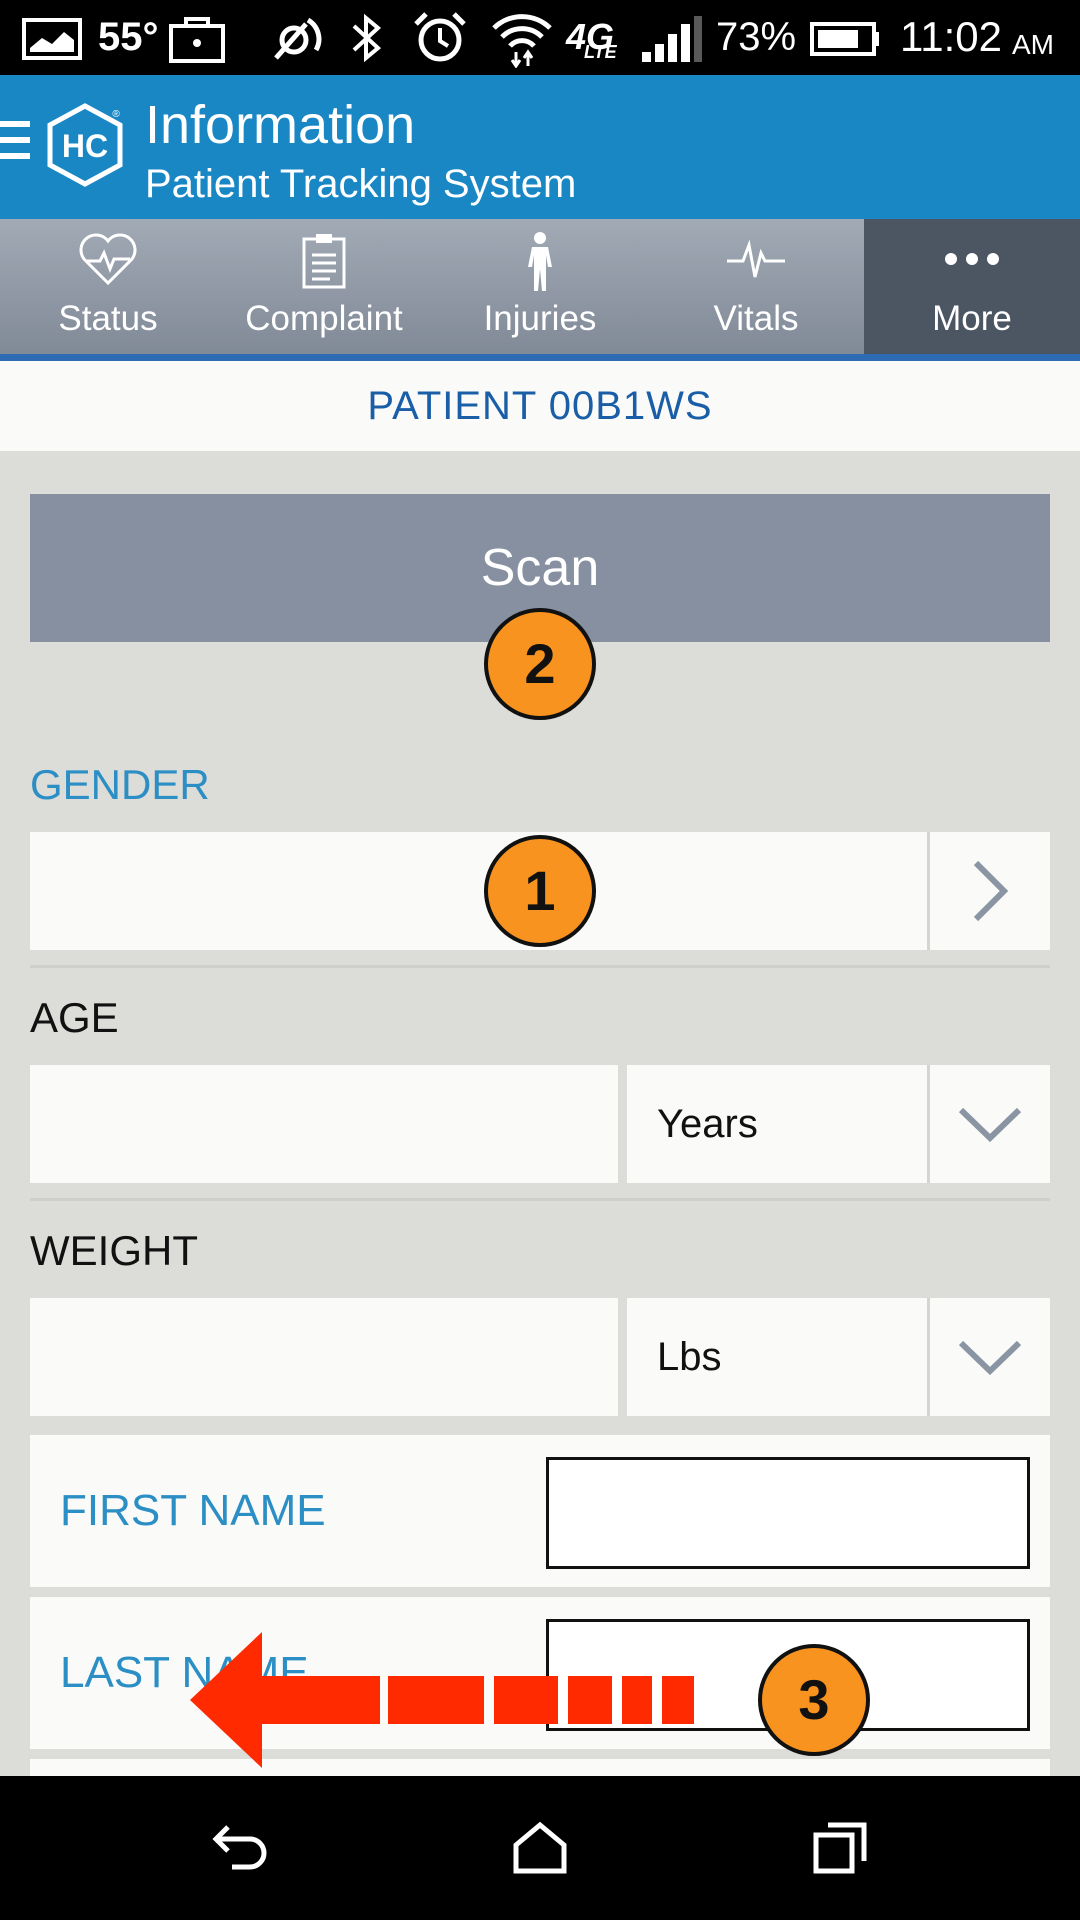  I want to click on pulse-icon, so click(756, 258).